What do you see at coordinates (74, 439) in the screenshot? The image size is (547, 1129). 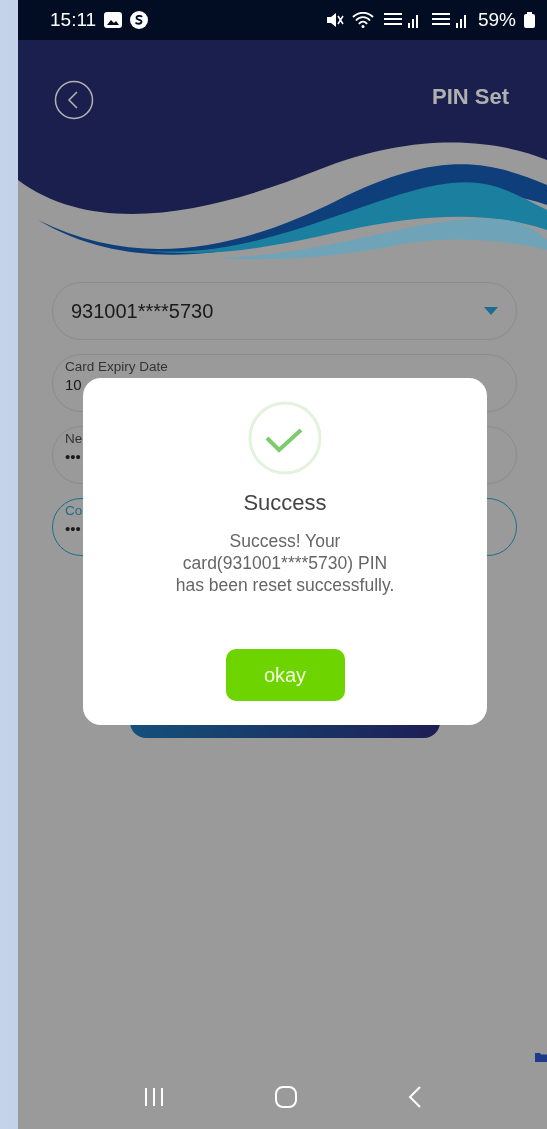 I see `field-label: Ne` at bounding box center [74, 439].